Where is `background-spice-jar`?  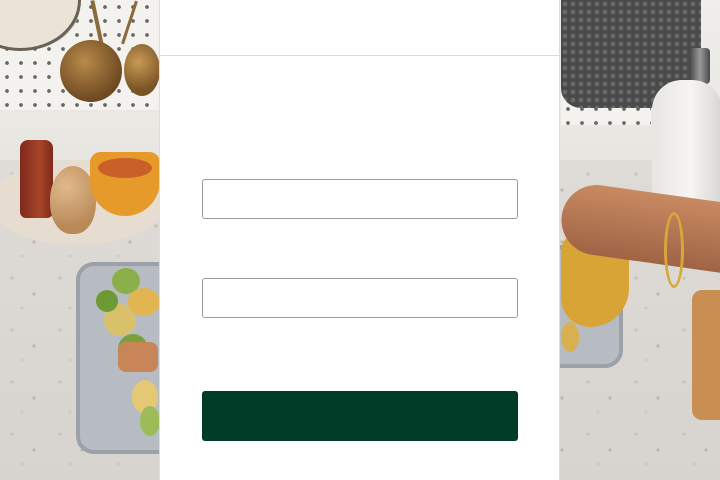 background-spice-jar is located at coordinates (36, 179).